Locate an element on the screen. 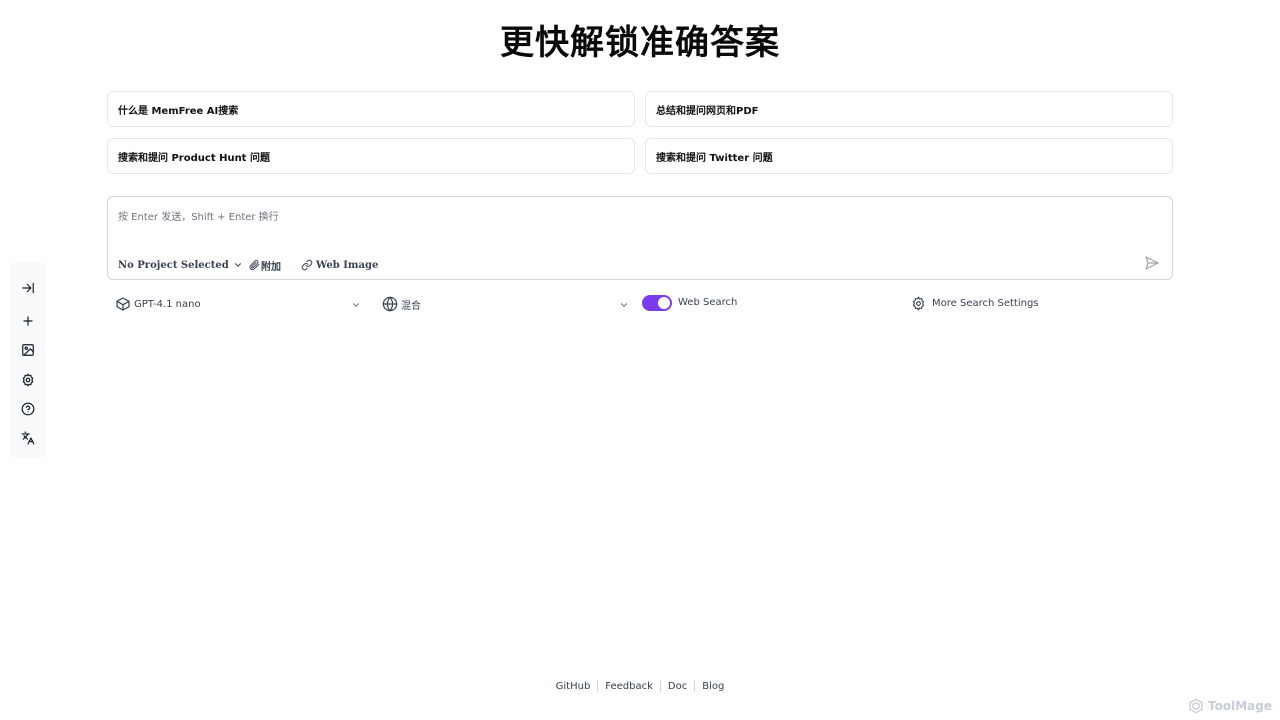 This screenshot has height=720, width=1280. footer-link-feedback: Feedback is located at coordinates (629, 686).